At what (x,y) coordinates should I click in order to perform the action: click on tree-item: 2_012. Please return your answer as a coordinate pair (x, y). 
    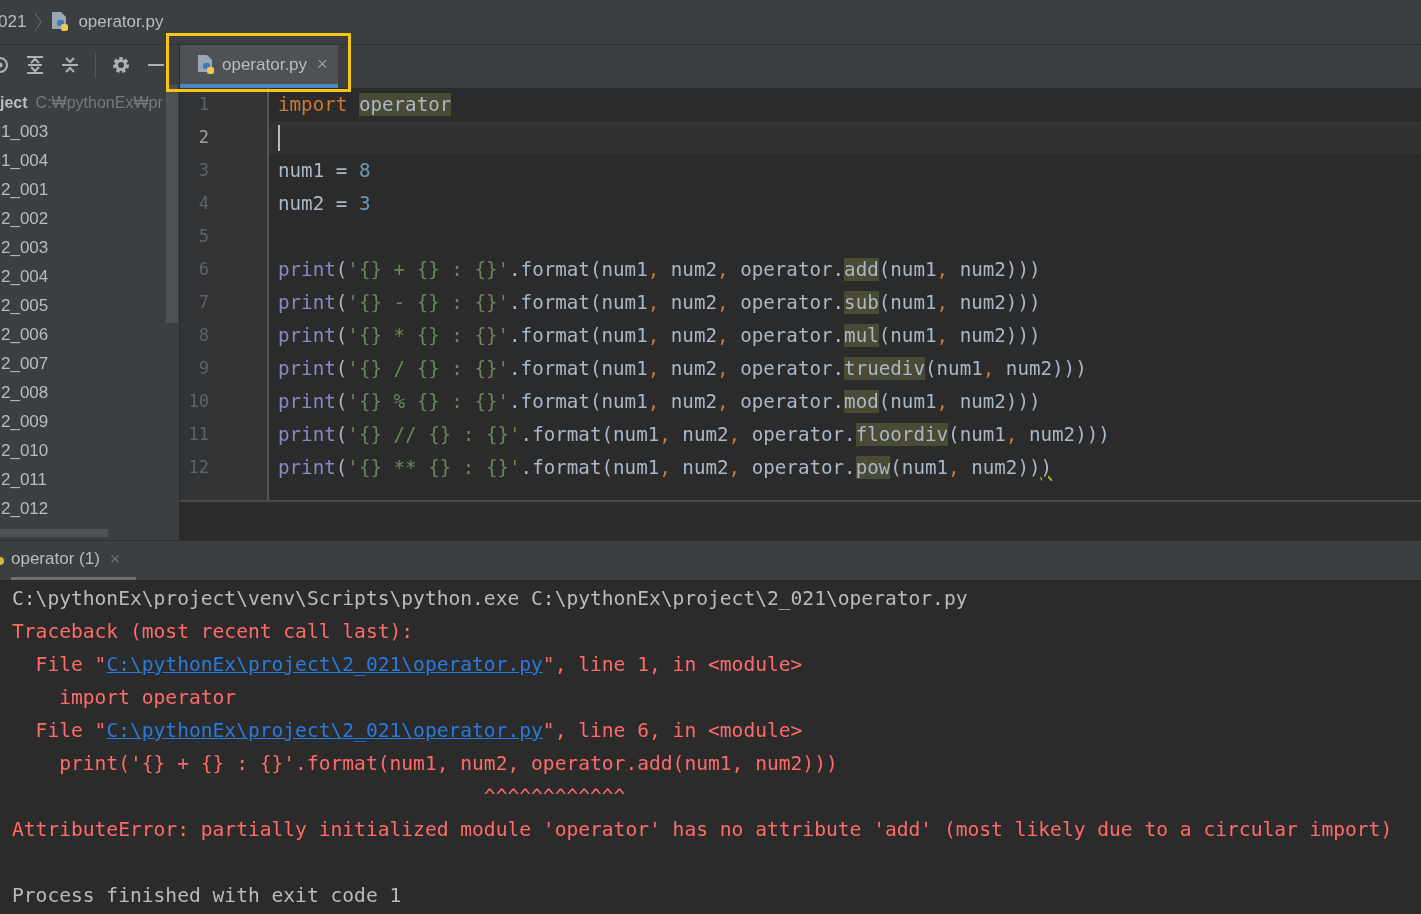
    Looking at the image, I should click on (24, 508).